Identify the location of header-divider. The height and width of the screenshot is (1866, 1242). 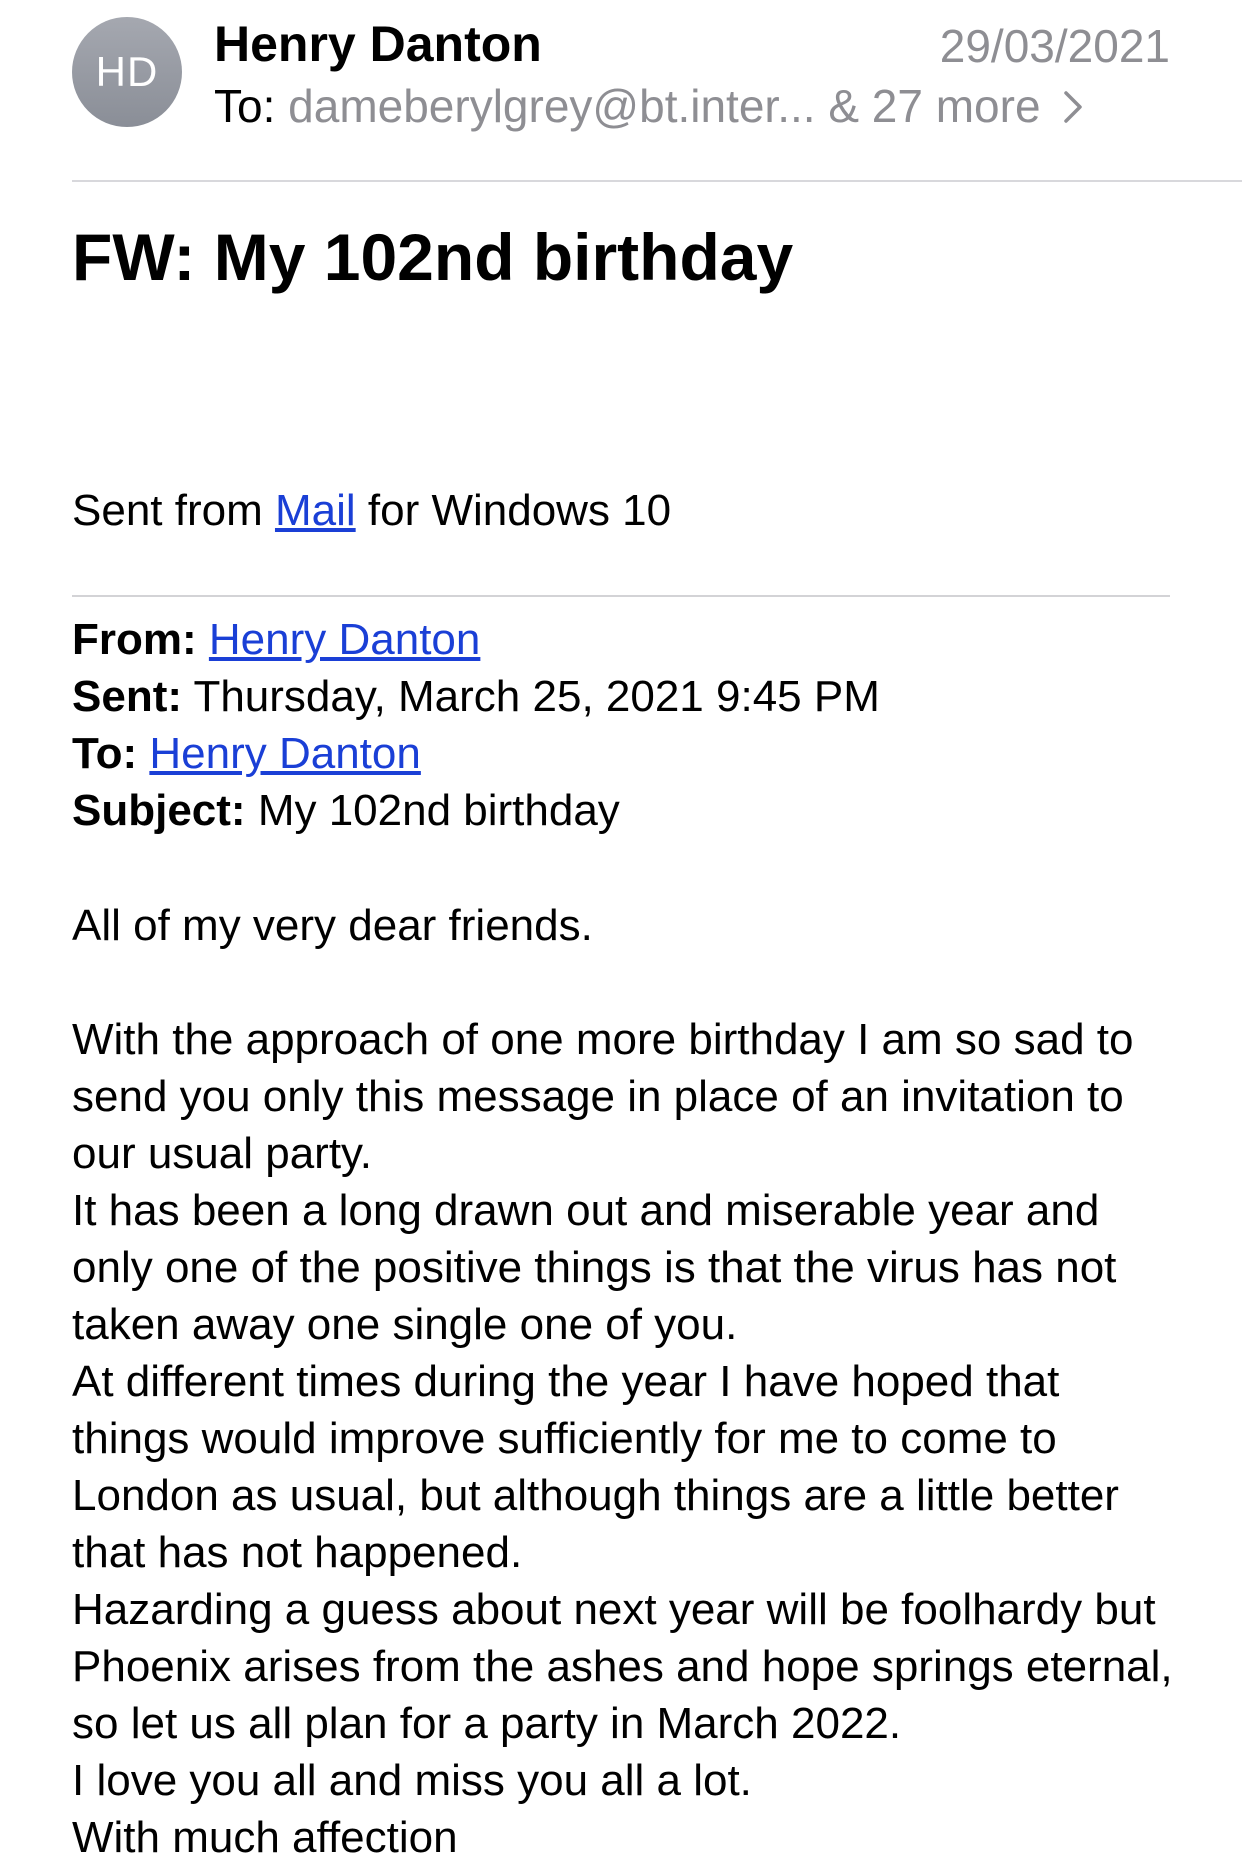
(657, 181).